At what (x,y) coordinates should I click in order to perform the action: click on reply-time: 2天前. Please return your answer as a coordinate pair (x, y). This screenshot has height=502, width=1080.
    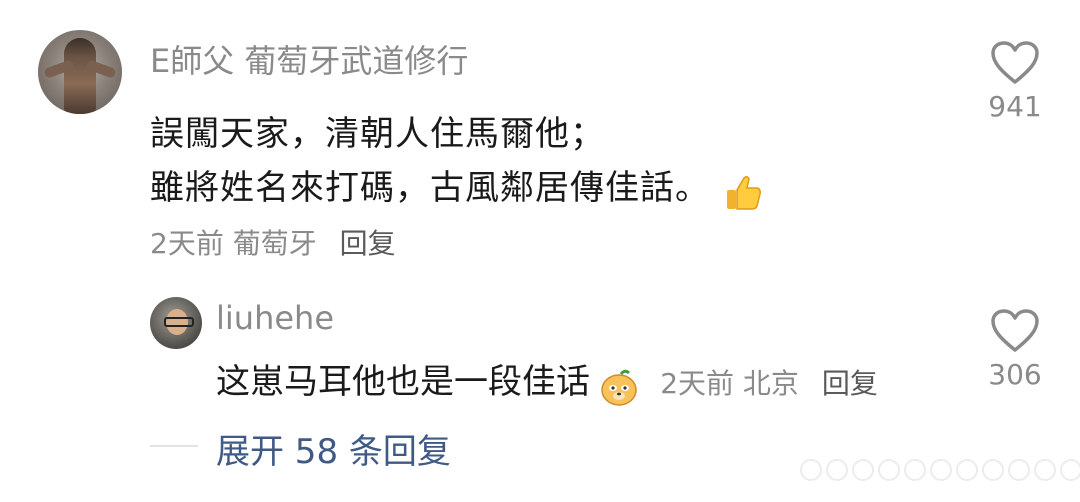
    Looking at the image, I should click on (697, 383).